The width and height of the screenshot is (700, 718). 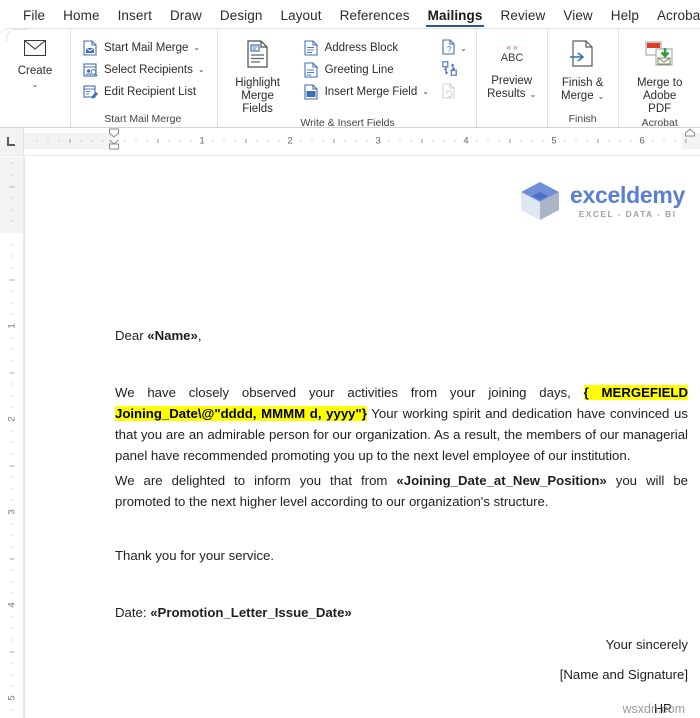 What do you see at coordinates (135, 18) in the screenshot?
I see `ribbon-tab-insert: Insert` at bounding box center [135, 18].